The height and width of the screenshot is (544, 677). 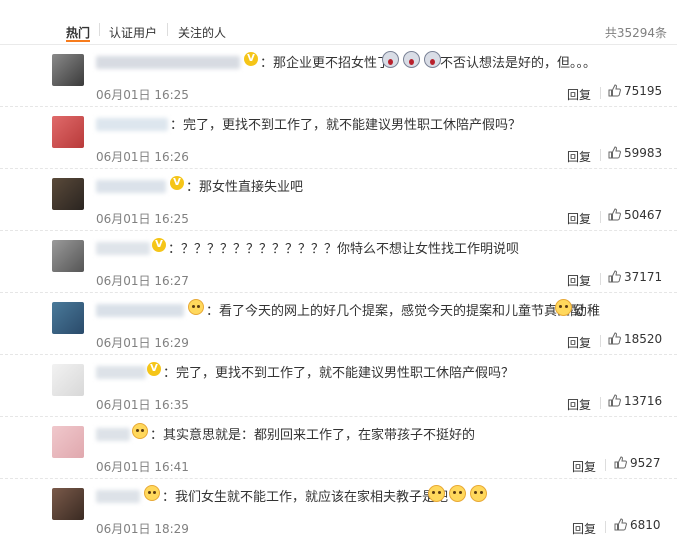 I want to click on like-button: 18520, so click(x=635, y=339).